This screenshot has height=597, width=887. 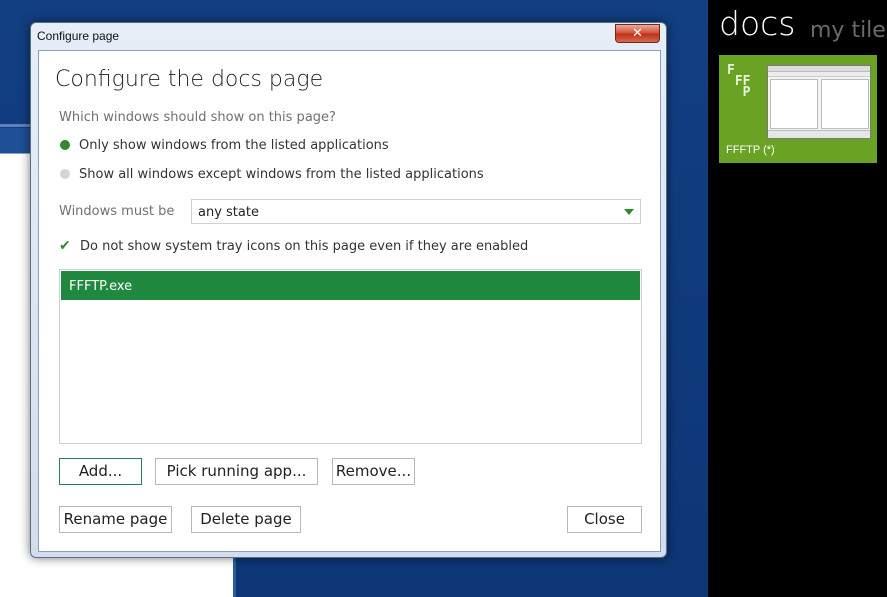 I want to click on window-state-dropdown: any state, so click(x=416, y=211).